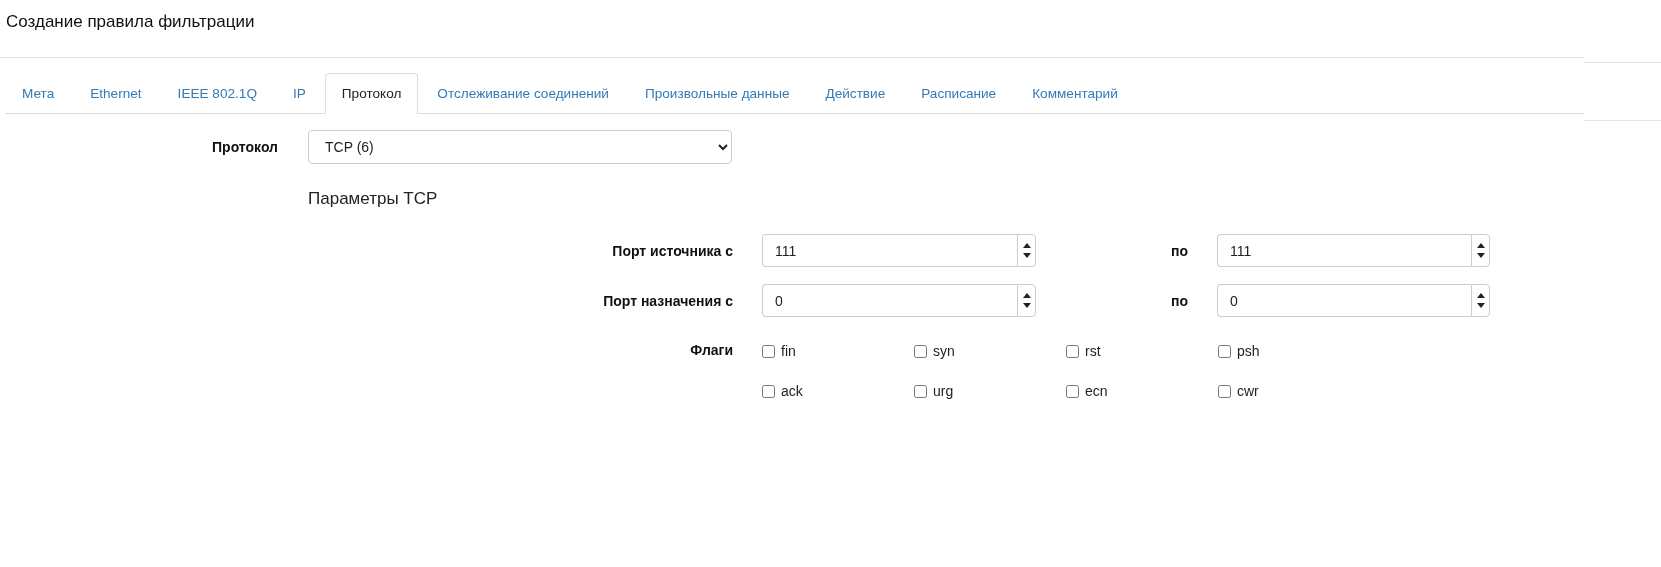  What do you see at coordinates (717, 93) in the screenshot?
I see `tab: Произвольные данные` at bounding box center [717, 93].